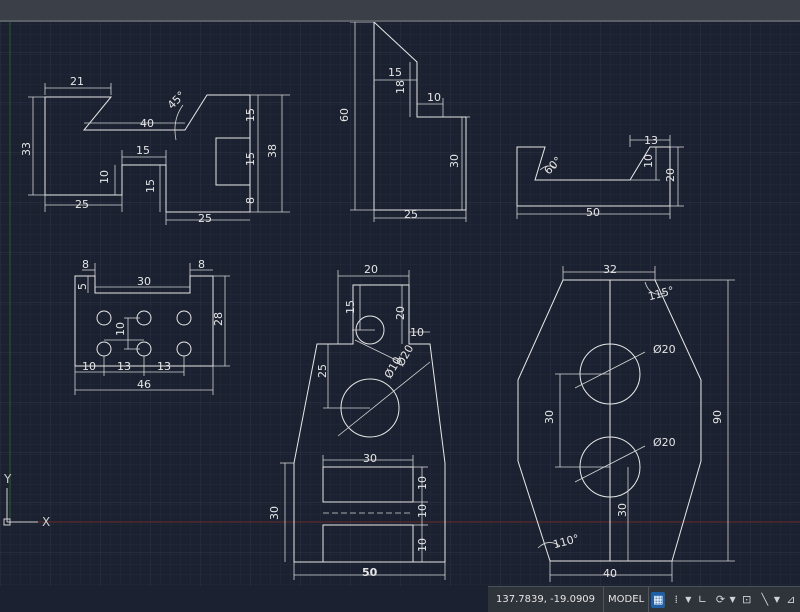  I want to click on polar-icon: ⟳, so click(720, 600).